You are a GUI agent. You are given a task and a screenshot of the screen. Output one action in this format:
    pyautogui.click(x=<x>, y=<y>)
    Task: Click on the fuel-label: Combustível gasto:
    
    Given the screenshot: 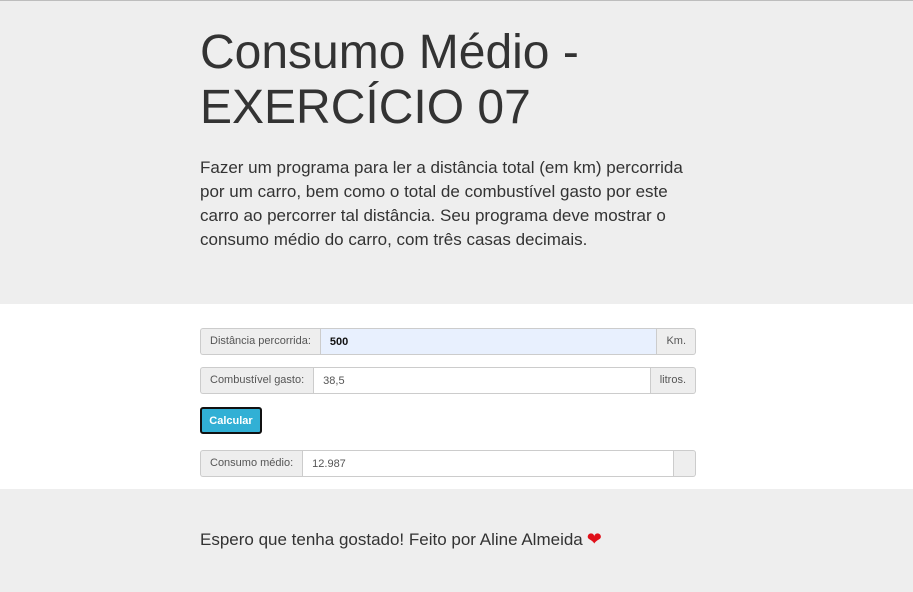 What is the action you would take?
    pyautogui.click(x=257, y=380)
    